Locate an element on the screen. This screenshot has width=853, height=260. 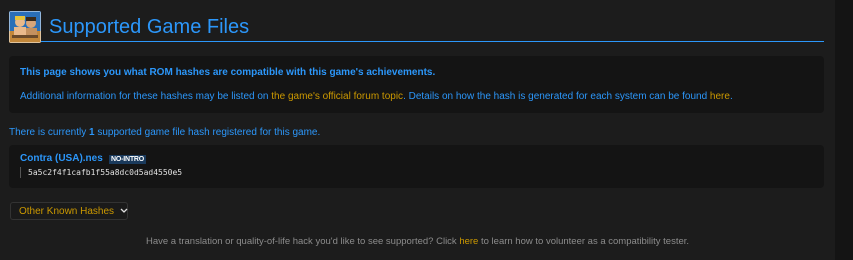
game-box-art-icon is located at coordinates (25, 27).